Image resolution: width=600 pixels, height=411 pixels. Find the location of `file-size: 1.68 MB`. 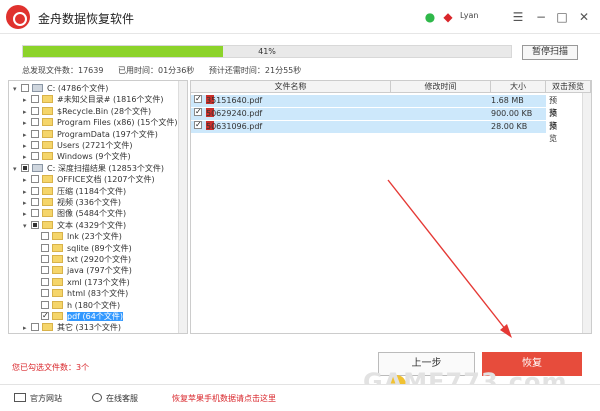

file-size: 1.68 MB is located at coordinates (507, 100).